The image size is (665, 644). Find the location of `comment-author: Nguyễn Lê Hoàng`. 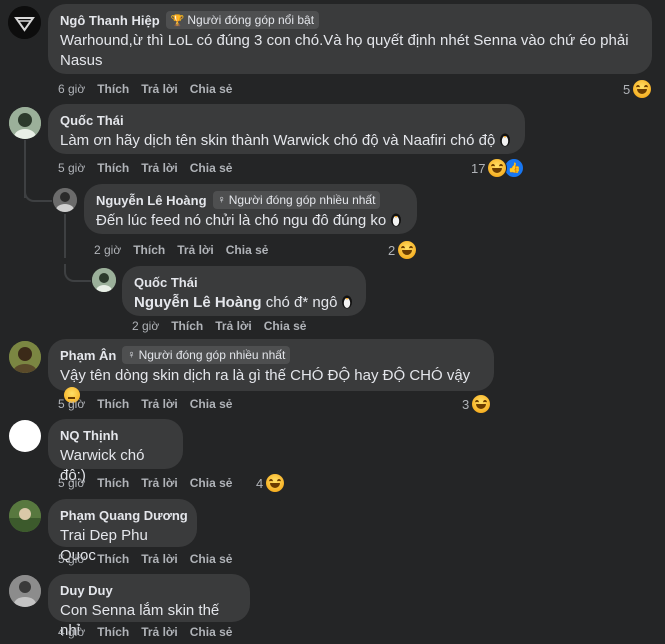

comment-author: Nguyễn Lê Hoàng is located at coordinates (151, 200).